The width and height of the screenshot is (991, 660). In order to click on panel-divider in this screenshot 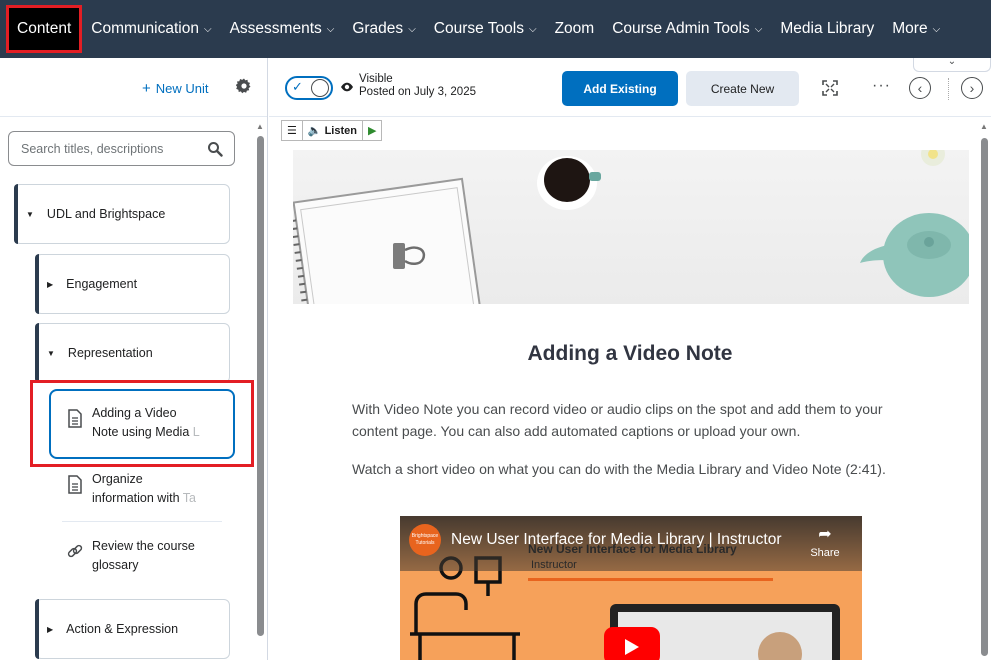, I will do `click(133, 116)`.